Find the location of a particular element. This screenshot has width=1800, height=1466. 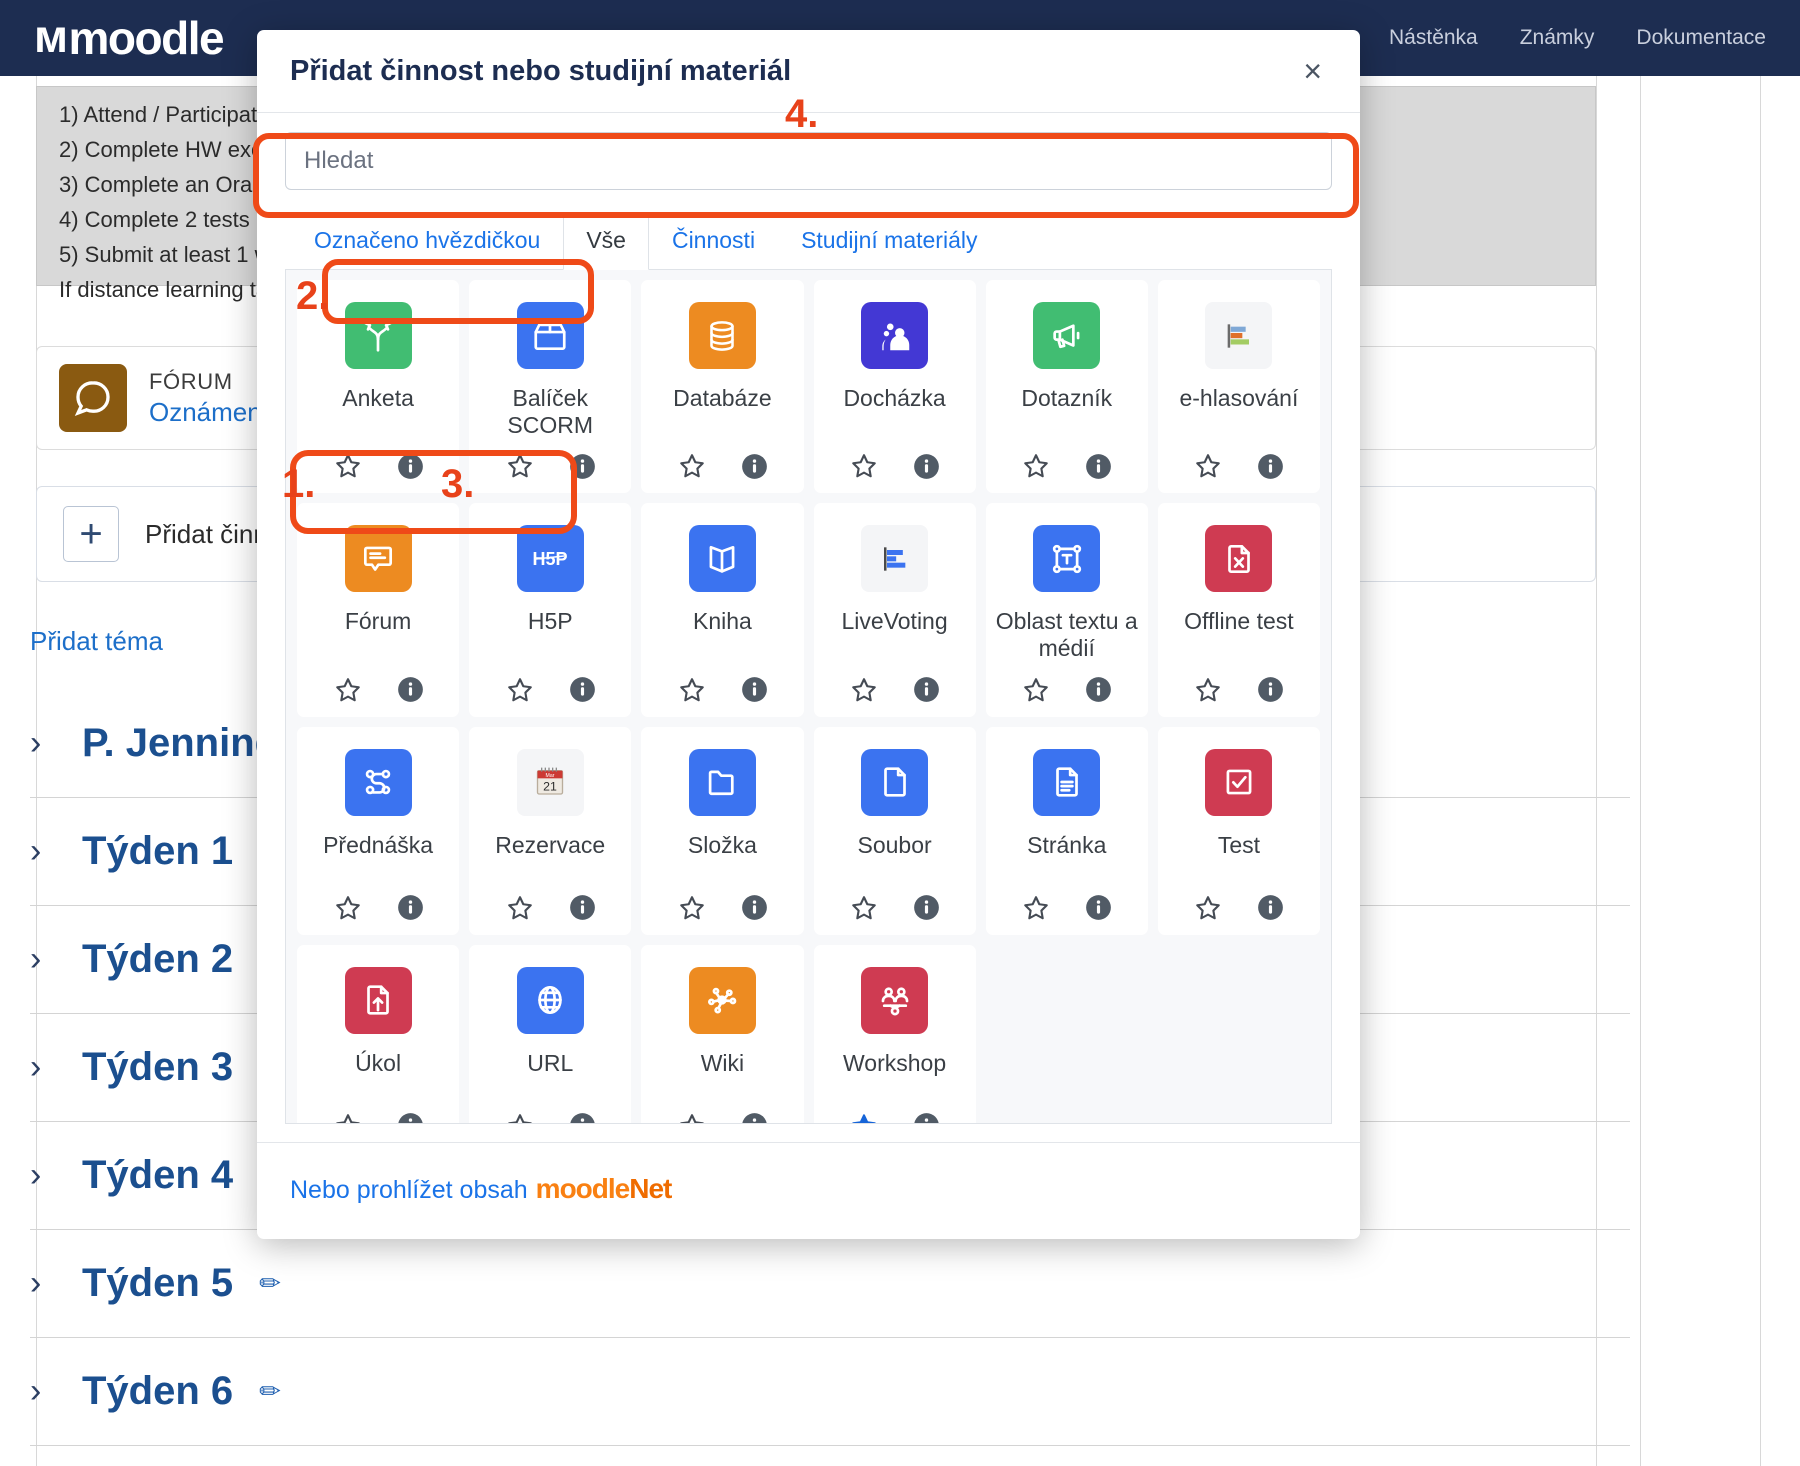

section-title: Týden 2 is located at coordinates (157, 959).